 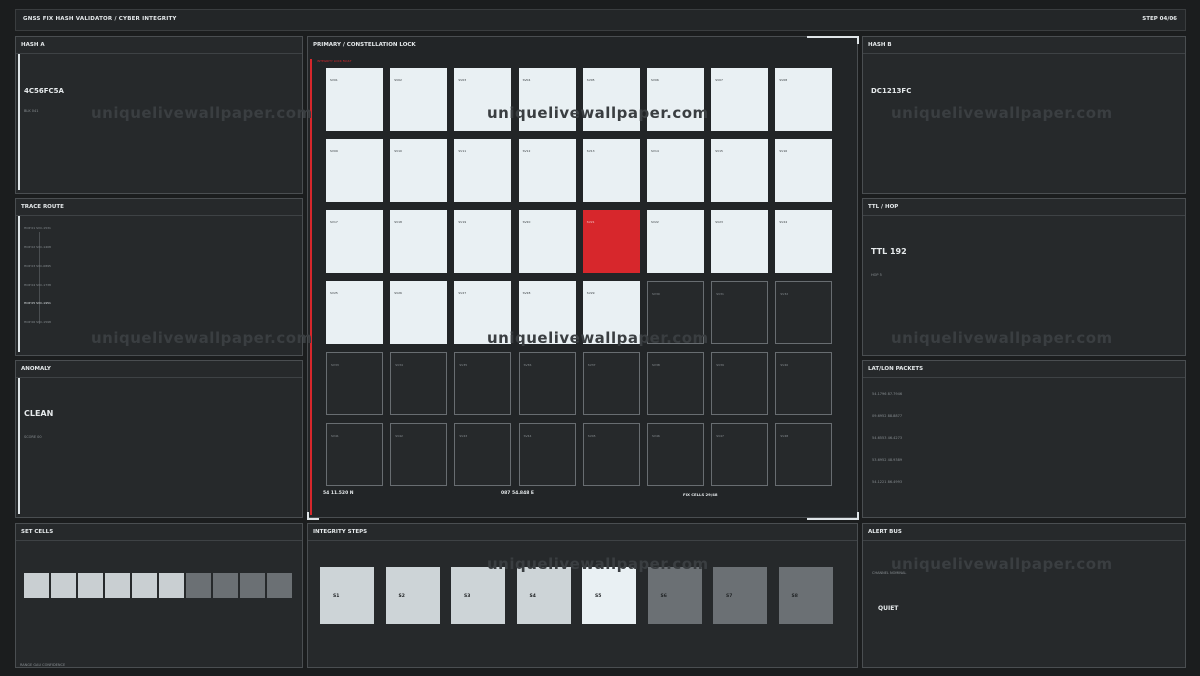 I want to click on sv-cell-label: SV47, so click(x=720, y=436).